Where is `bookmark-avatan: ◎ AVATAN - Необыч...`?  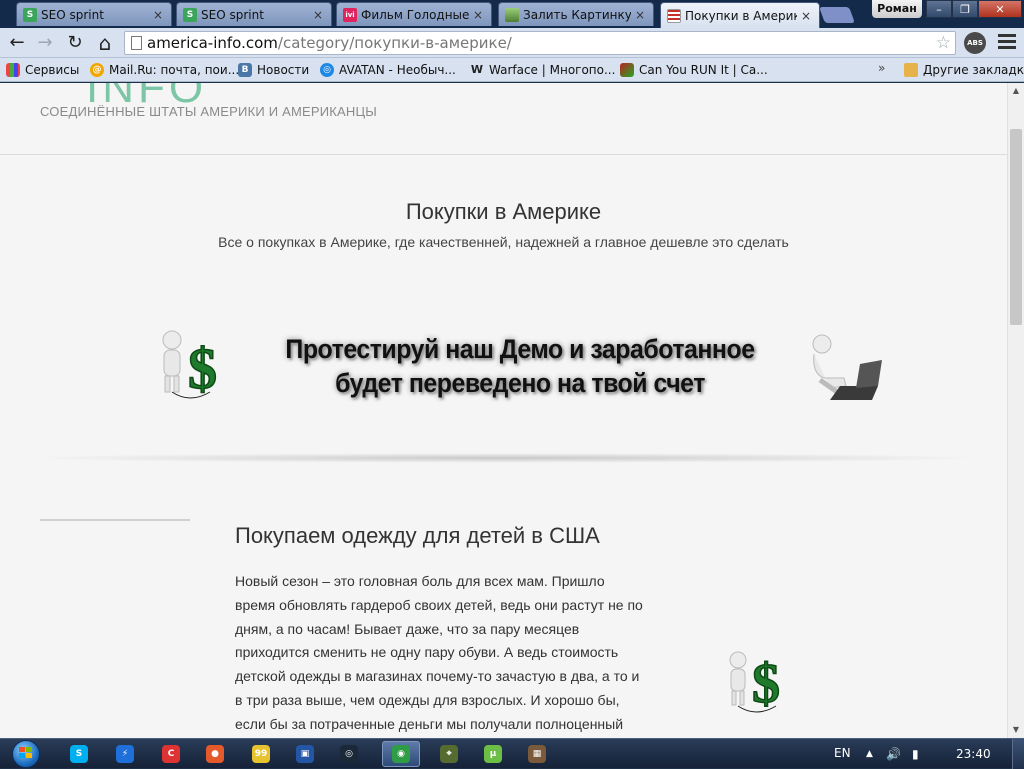
bookmark-avatan: ◎ AVATAN - Необыч... is located at coordinates (388, 70).